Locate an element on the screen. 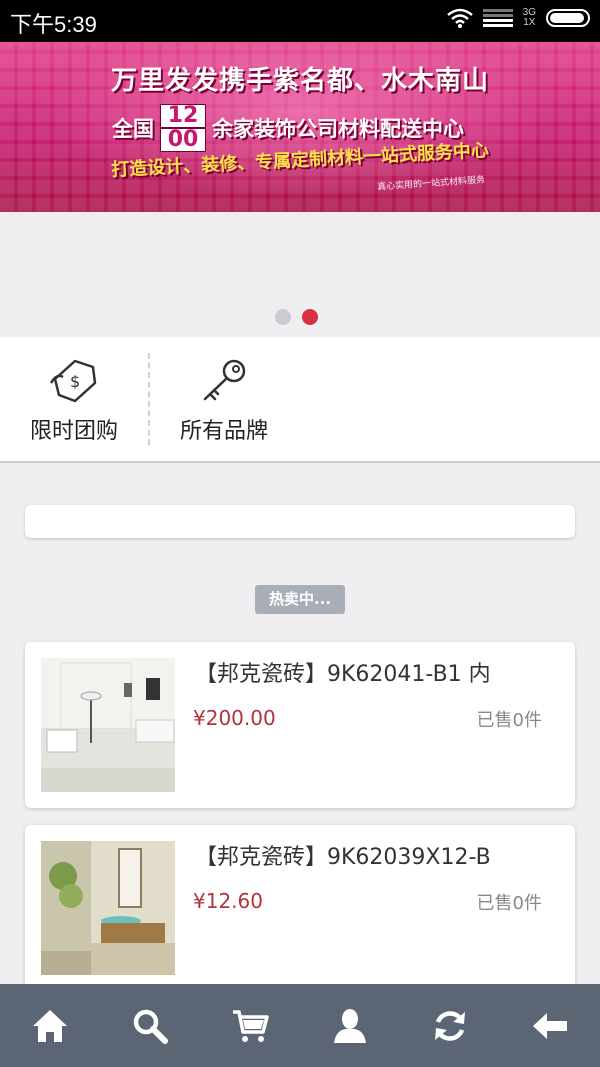 The width and height of the screenshot is (600, 1067). status-bar: 下午5:39 3G 1X is located at coordinates (300, 21).